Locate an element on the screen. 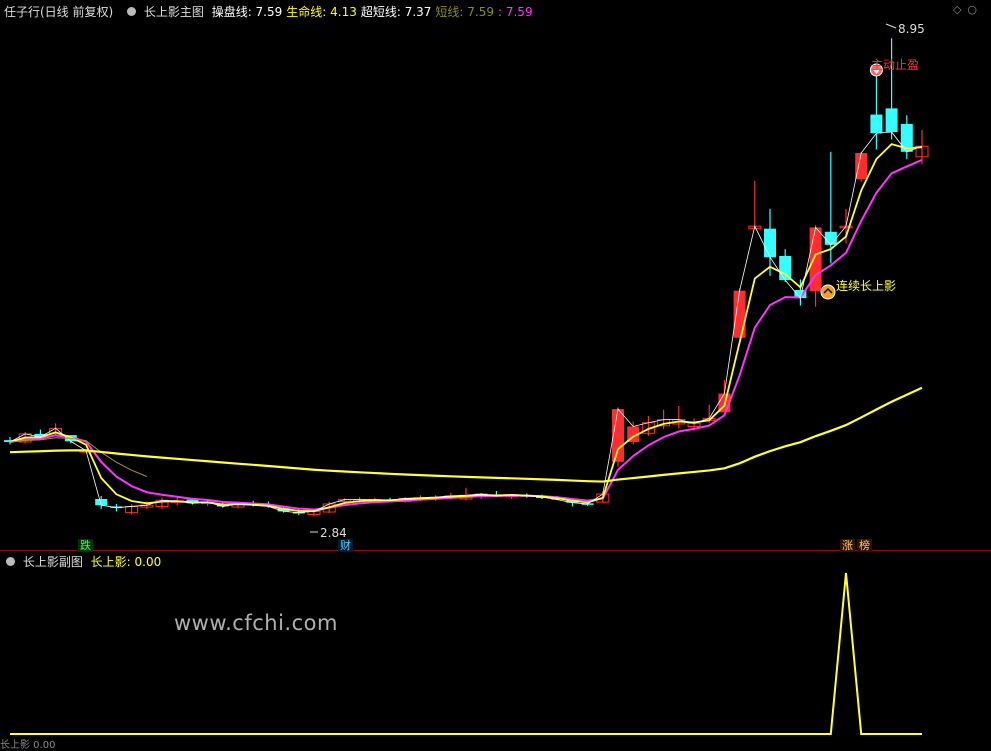 This screenshot has height=751, width=991. tag-zhang: 涨 is located at coordinates (847, 545).